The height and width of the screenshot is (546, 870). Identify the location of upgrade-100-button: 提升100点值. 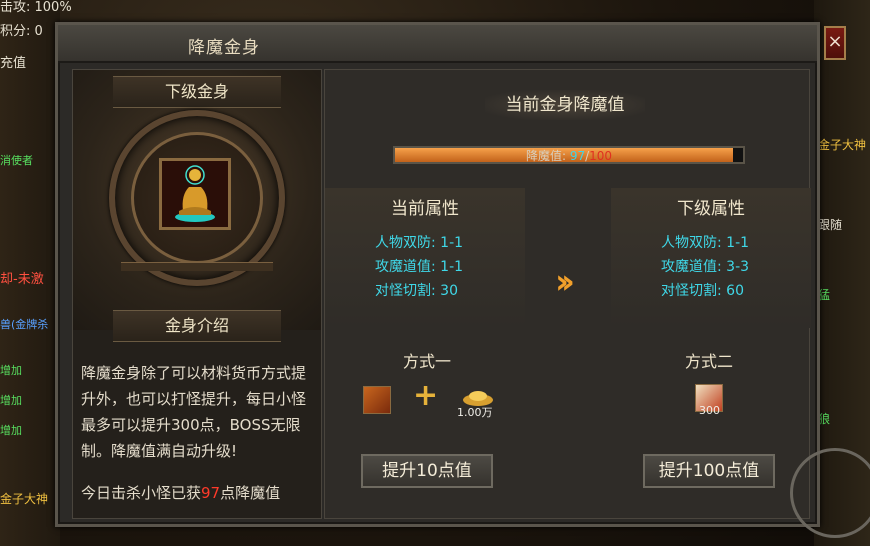
(709, 471).